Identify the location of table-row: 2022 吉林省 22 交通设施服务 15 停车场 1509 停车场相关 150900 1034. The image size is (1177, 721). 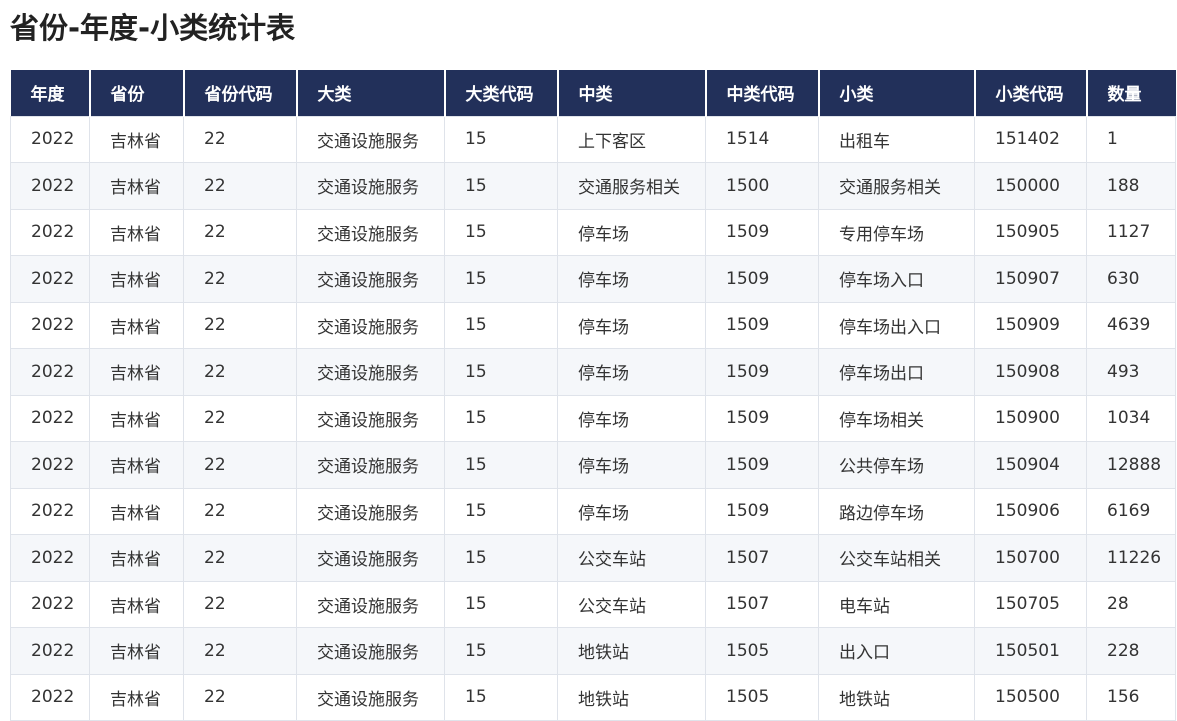
(593, 418).